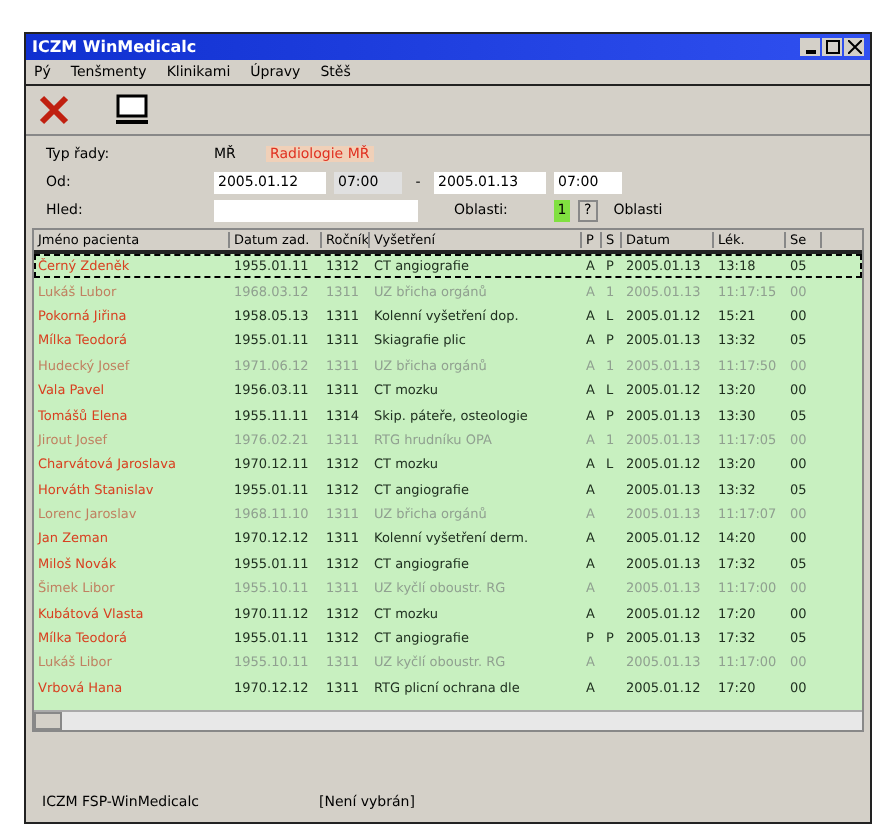 The image size is (896, 832). I want to click on horizontal-scrollbar, so click(448, 720).